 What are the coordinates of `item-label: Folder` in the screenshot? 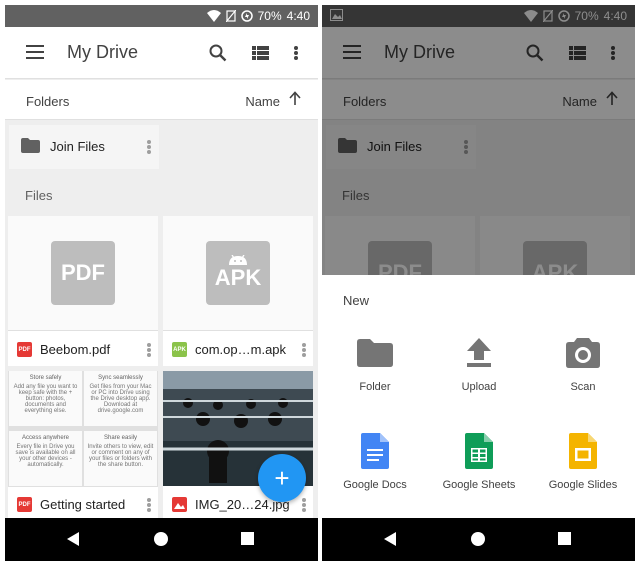 It's located at (375, 387).